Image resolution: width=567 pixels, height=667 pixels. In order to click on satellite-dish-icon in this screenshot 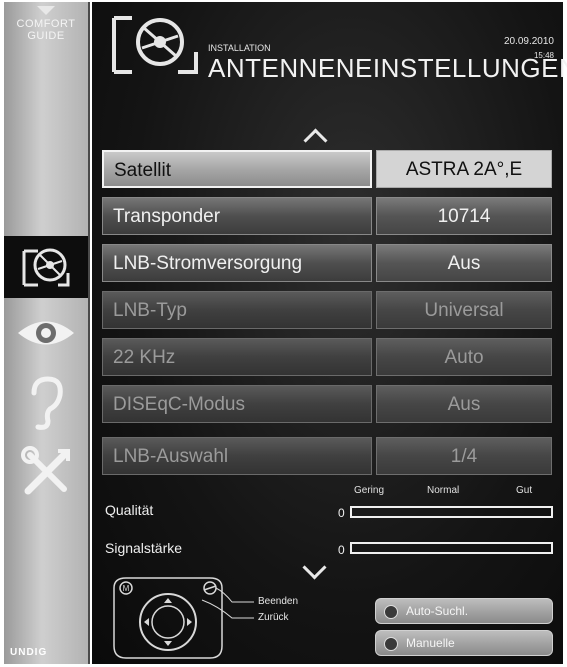, I will do `click(46, 267)`.